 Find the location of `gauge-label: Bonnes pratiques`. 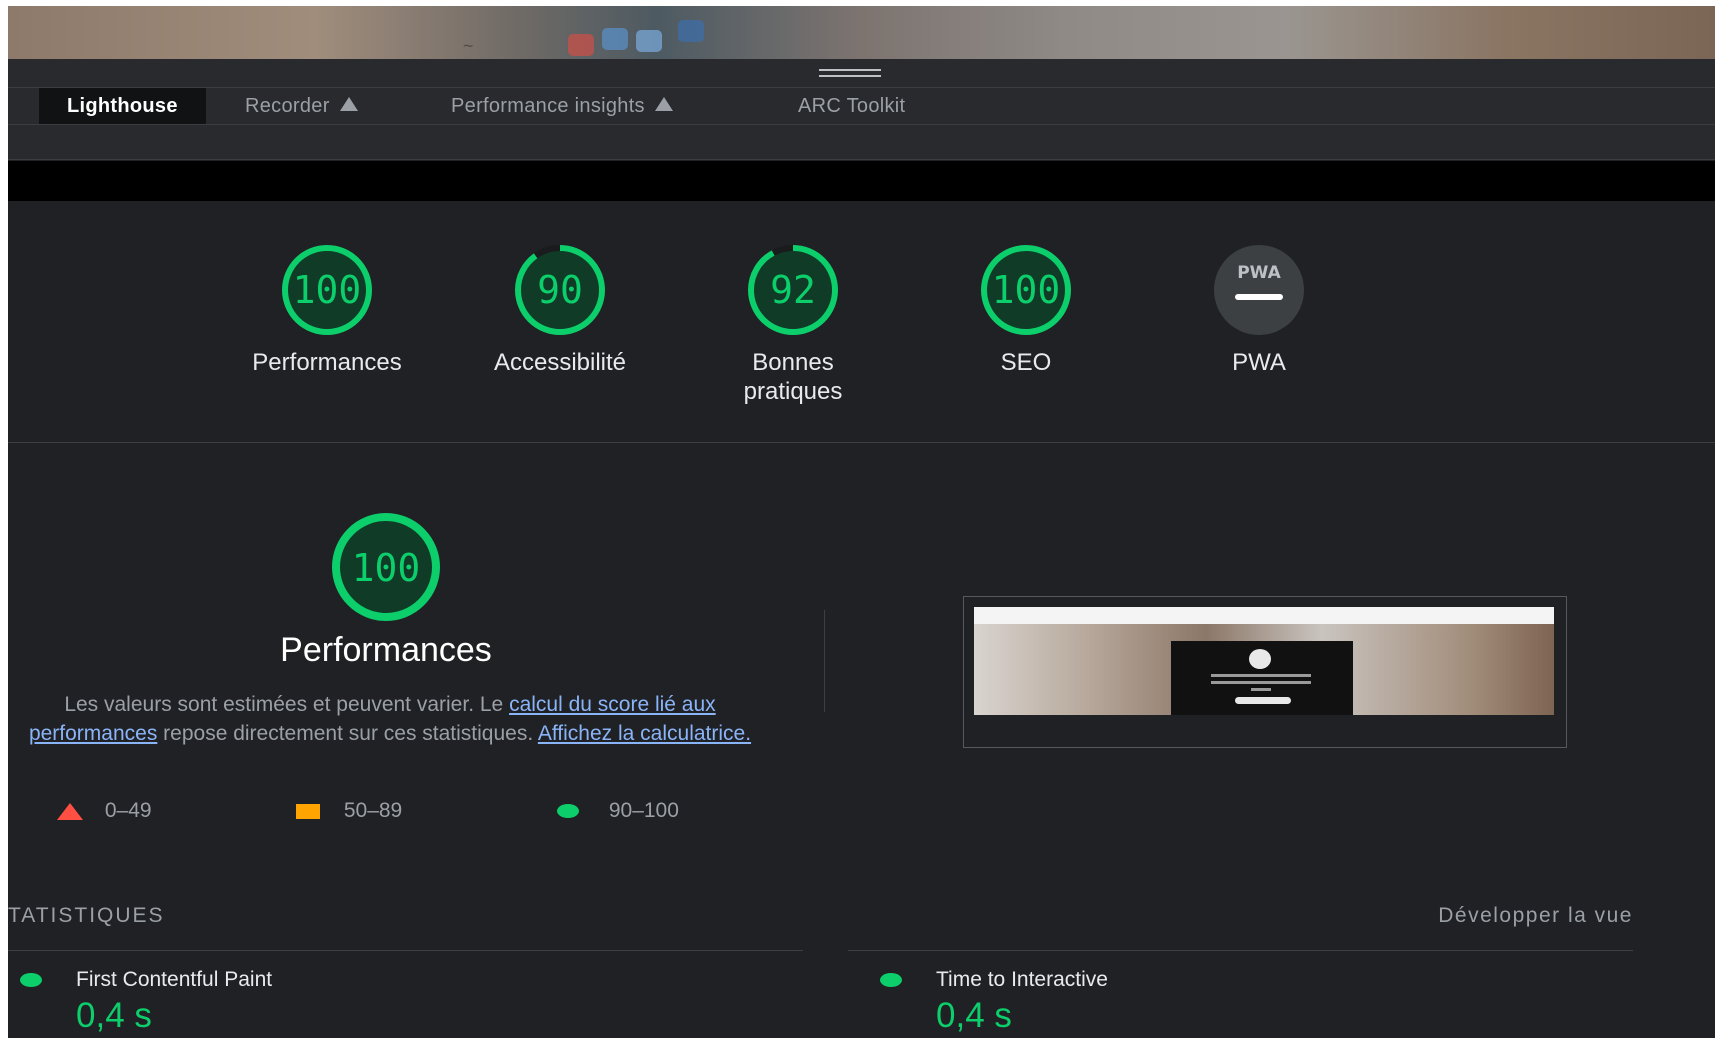

gauge-label: Bonnes pratiques is located at coordinates (793, 377).